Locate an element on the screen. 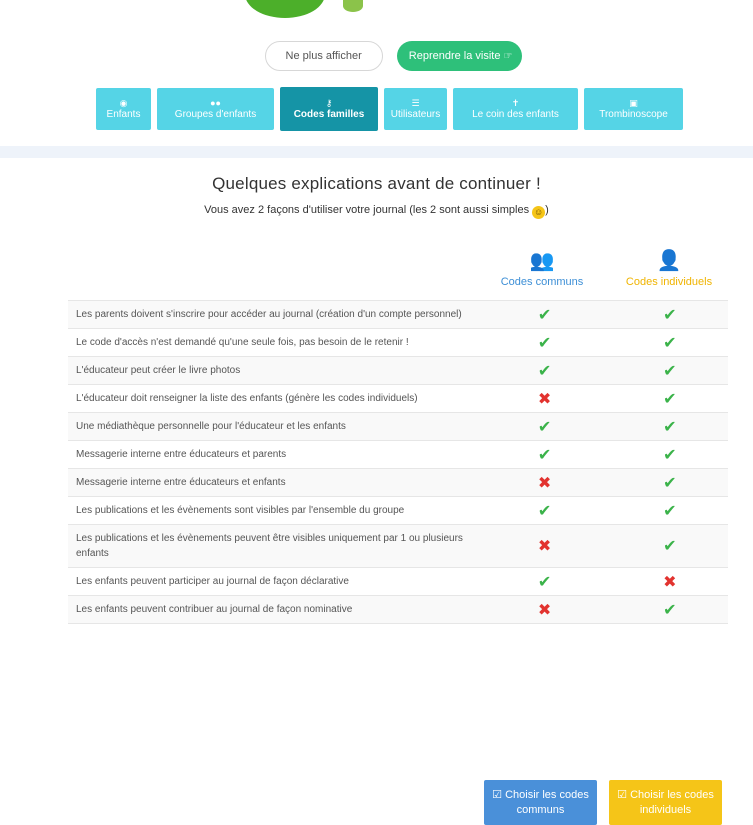  resume-tour-label: Reprendre la visite is located at coordinates (454, 56).